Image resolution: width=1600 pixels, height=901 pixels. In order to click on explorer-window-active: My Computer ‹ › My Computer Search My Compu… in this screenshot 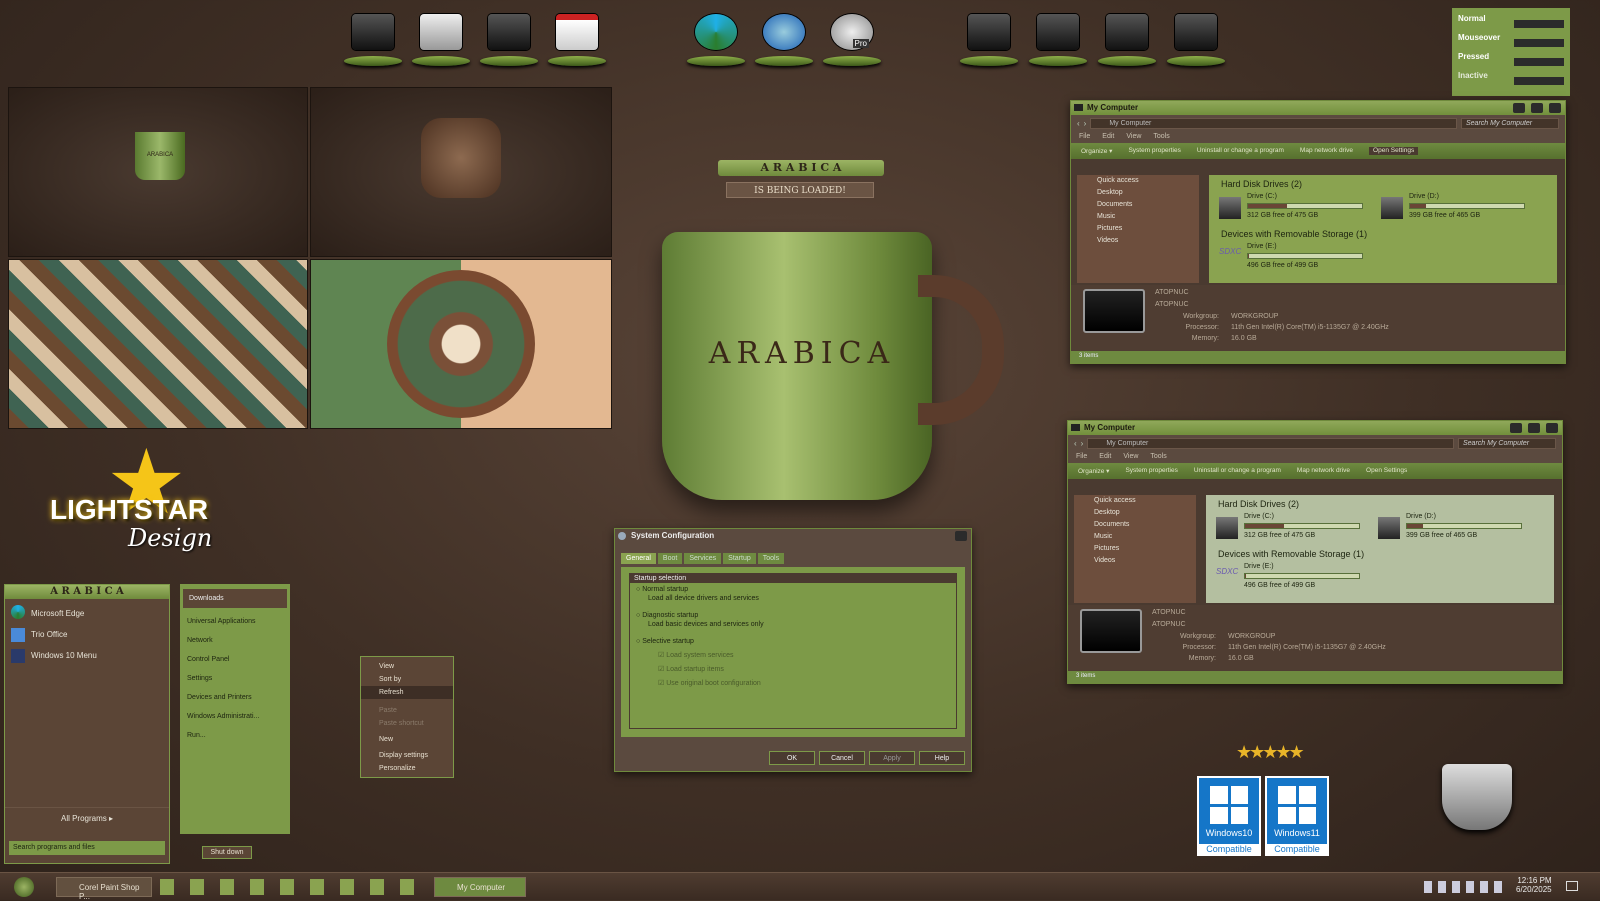, I will do `click(1318, 232)`.